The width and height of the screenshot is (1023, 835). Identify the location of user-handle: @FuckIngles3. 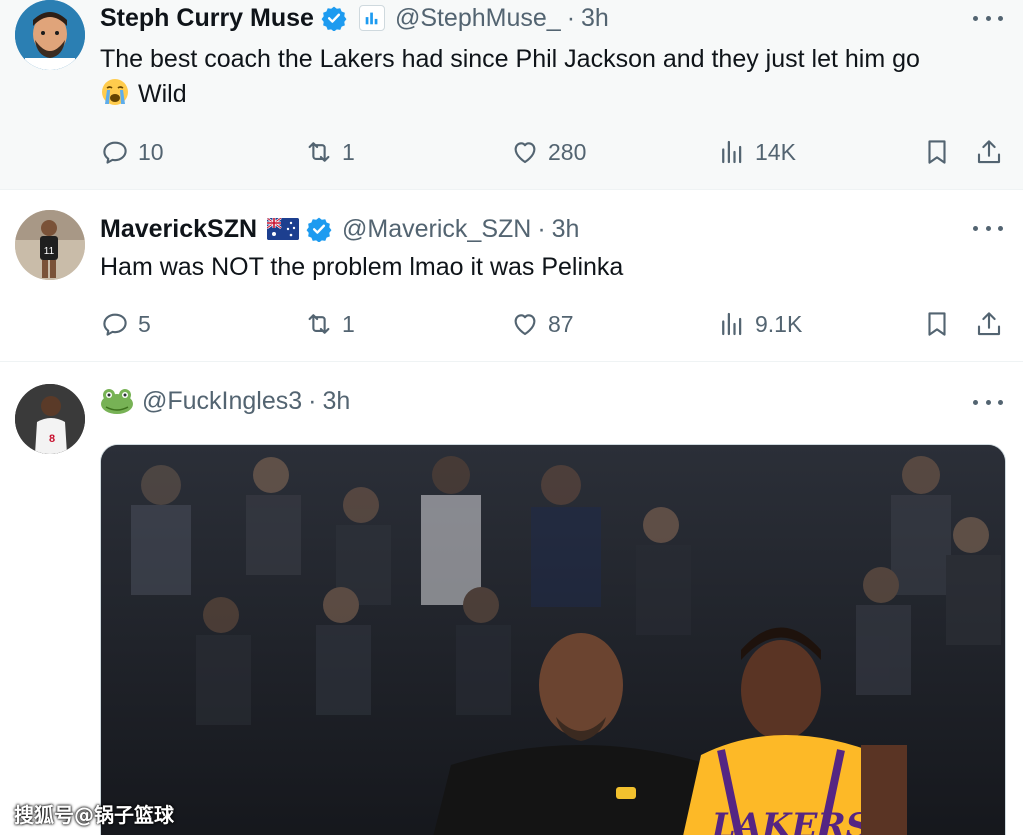
(222, 401).